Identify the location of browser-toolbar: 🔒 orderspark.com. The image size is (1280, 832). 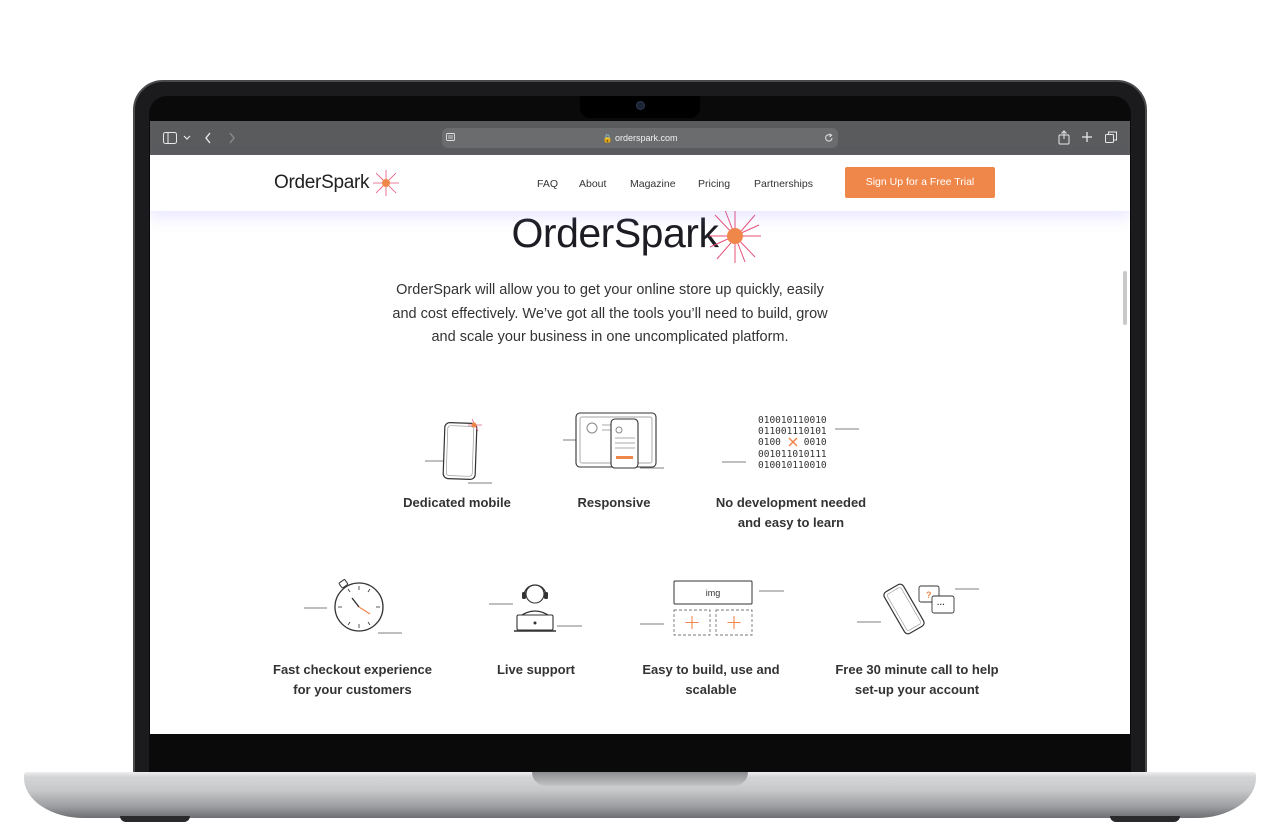
(640, 138).